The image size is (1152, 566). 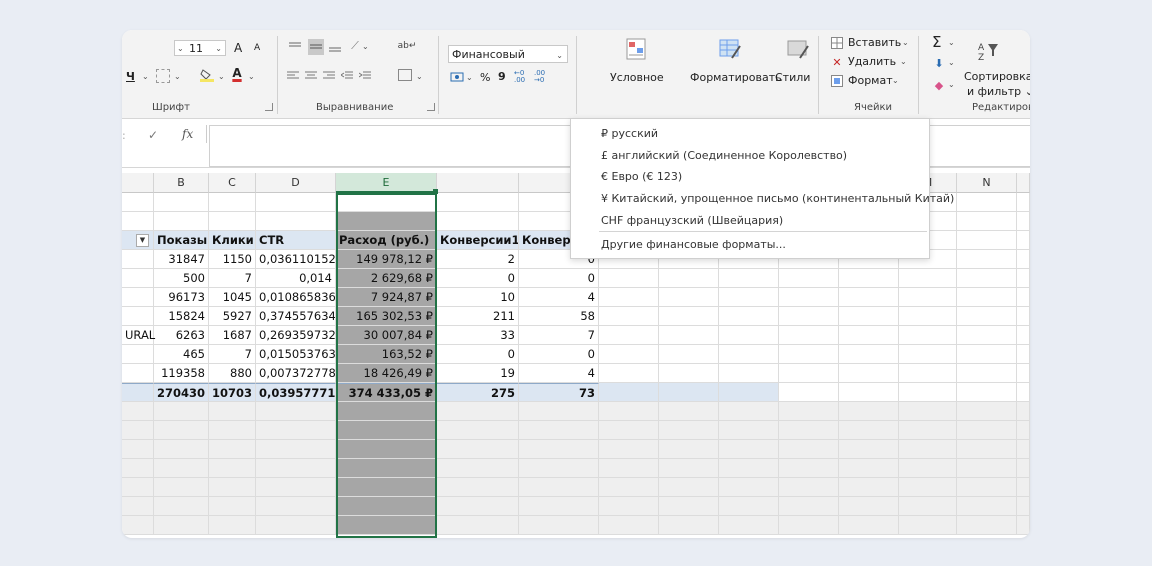 What do you see at coordinates (181, 316) in the screenshot?
I see `table-cell: 15824` at bounding box center [181, 316].